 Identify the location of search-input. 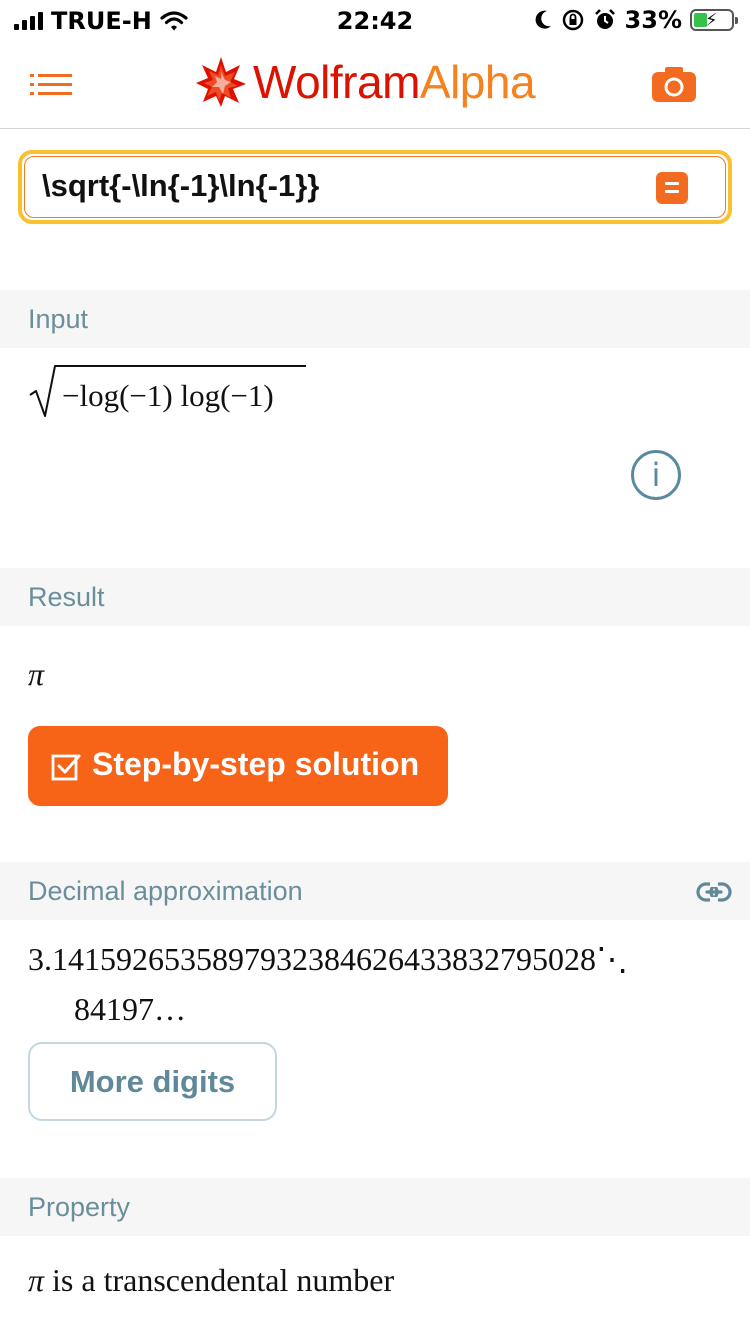
(332, 186).